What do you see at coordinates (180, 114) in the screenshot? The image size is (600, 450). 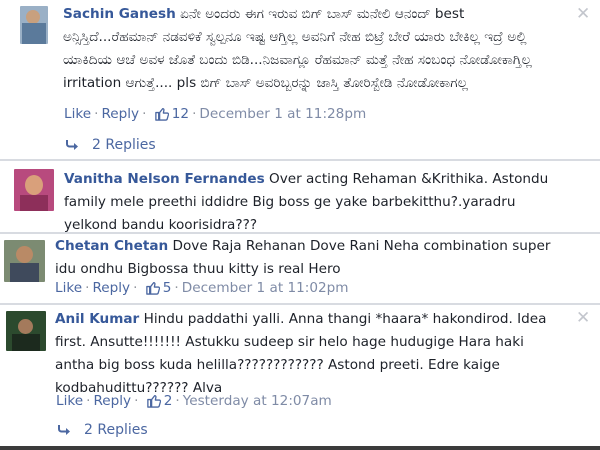 I see `like-count: 12` at bounding box center [180, 114].